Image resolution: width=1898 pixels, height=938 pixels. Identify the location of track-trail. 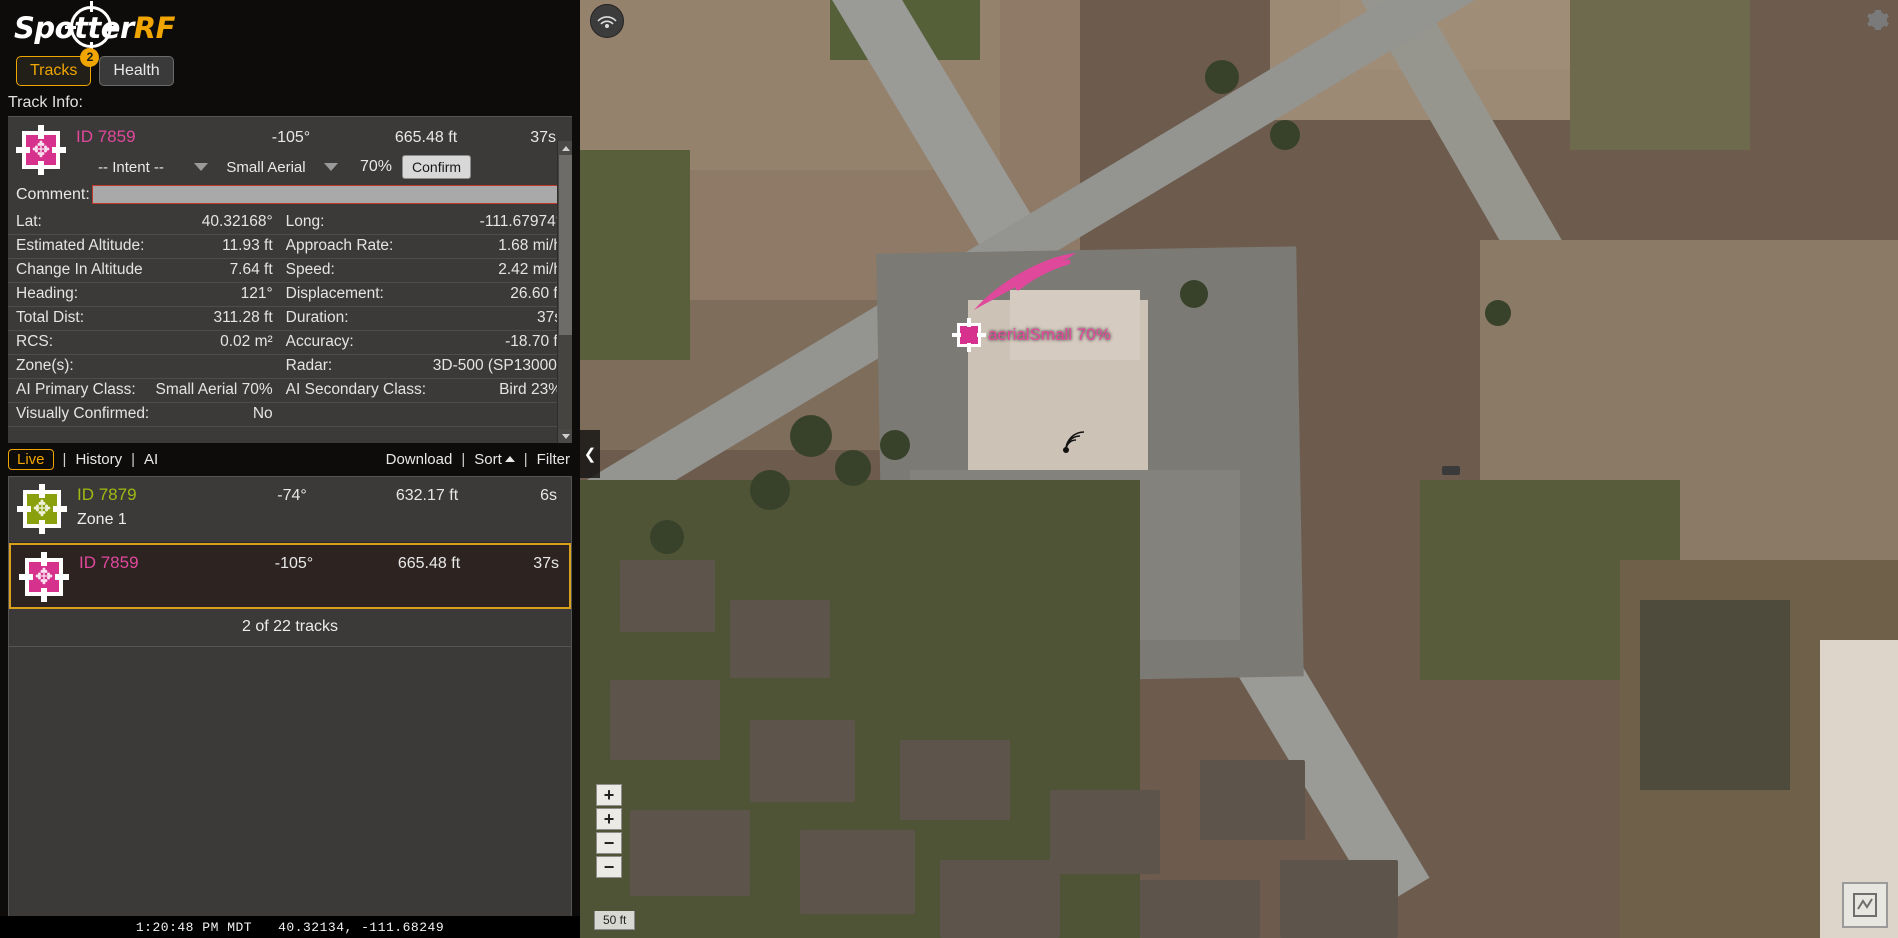
(1025, 281).